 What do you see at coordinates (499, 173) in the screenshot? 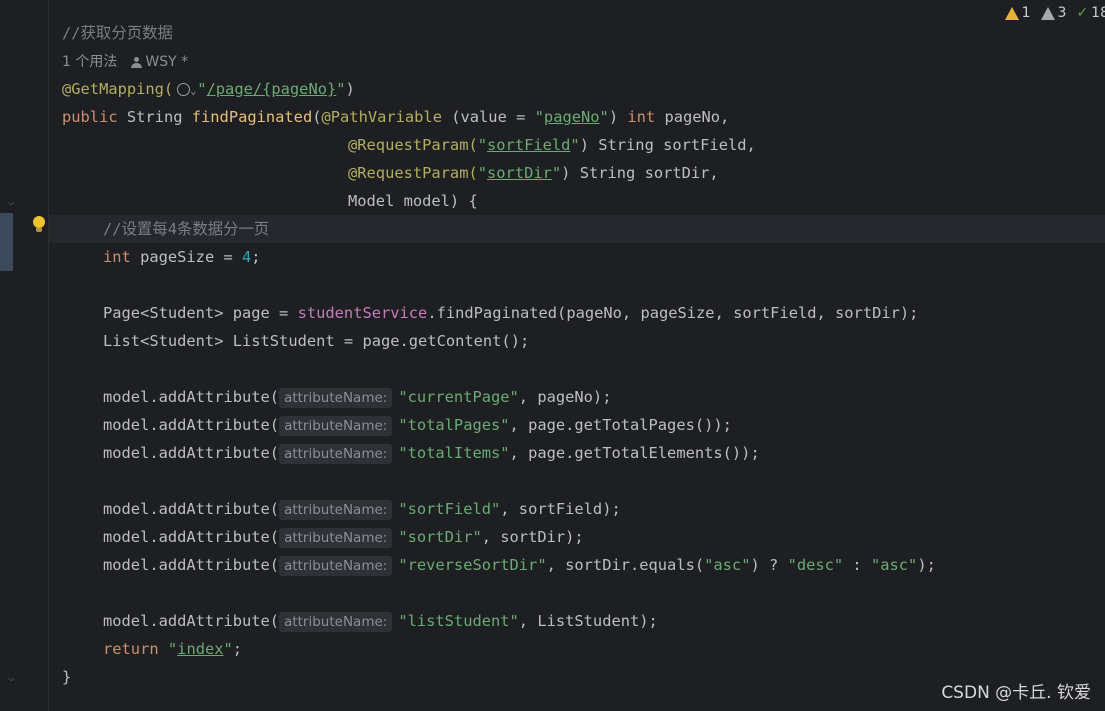
I see `code-line: @RequestParam("sortDir") String sortDir,` at bounding box center [499, 173].